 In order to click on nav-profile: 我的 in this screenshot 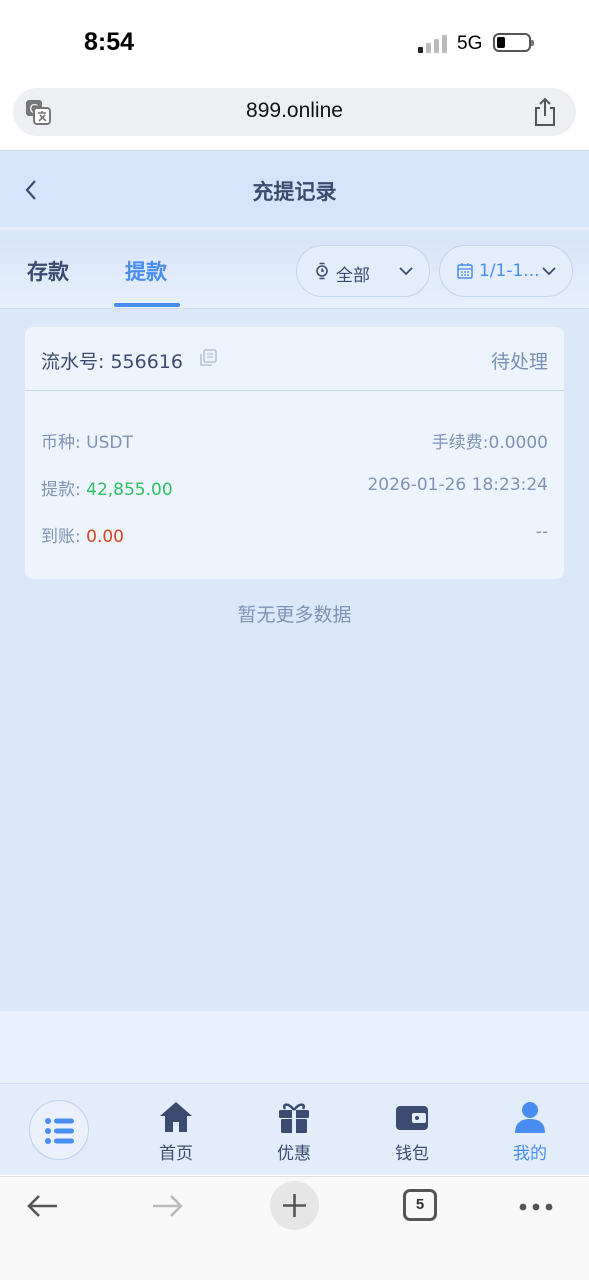, I will do `click(530, 1133)`.